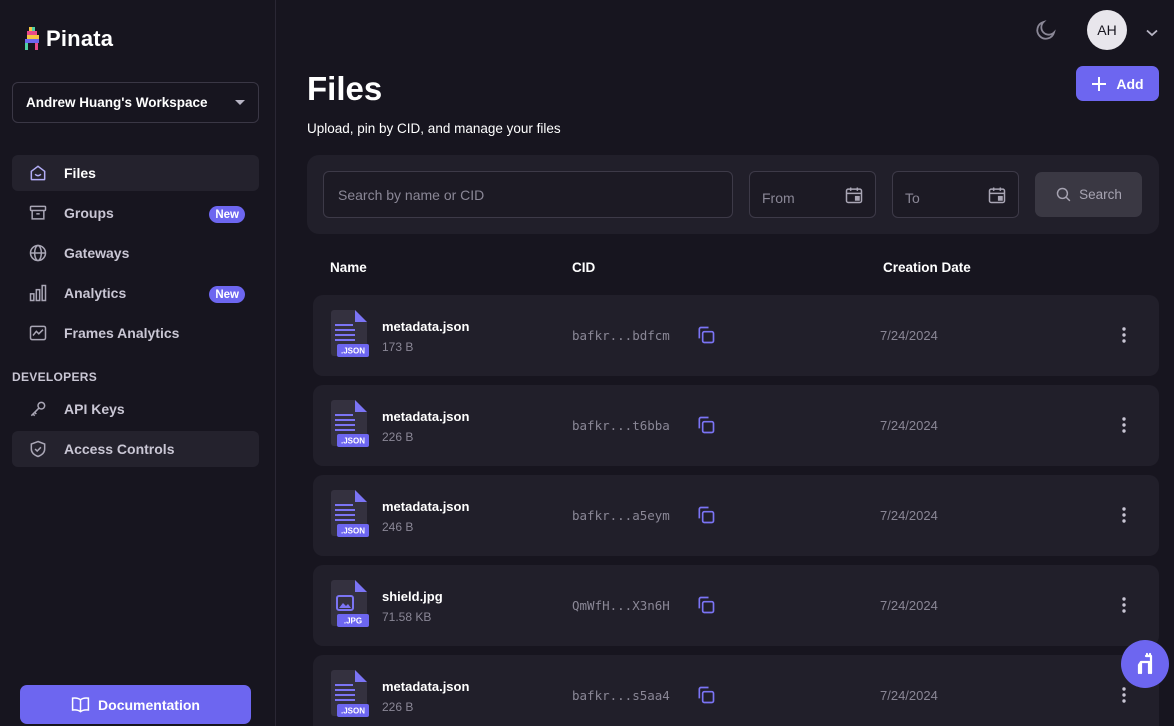  What do you see at coordinates (135, 409) in the screenshot?
I see `sidebar-item-api-keys: API Keys` at bounding box center [135, 409].